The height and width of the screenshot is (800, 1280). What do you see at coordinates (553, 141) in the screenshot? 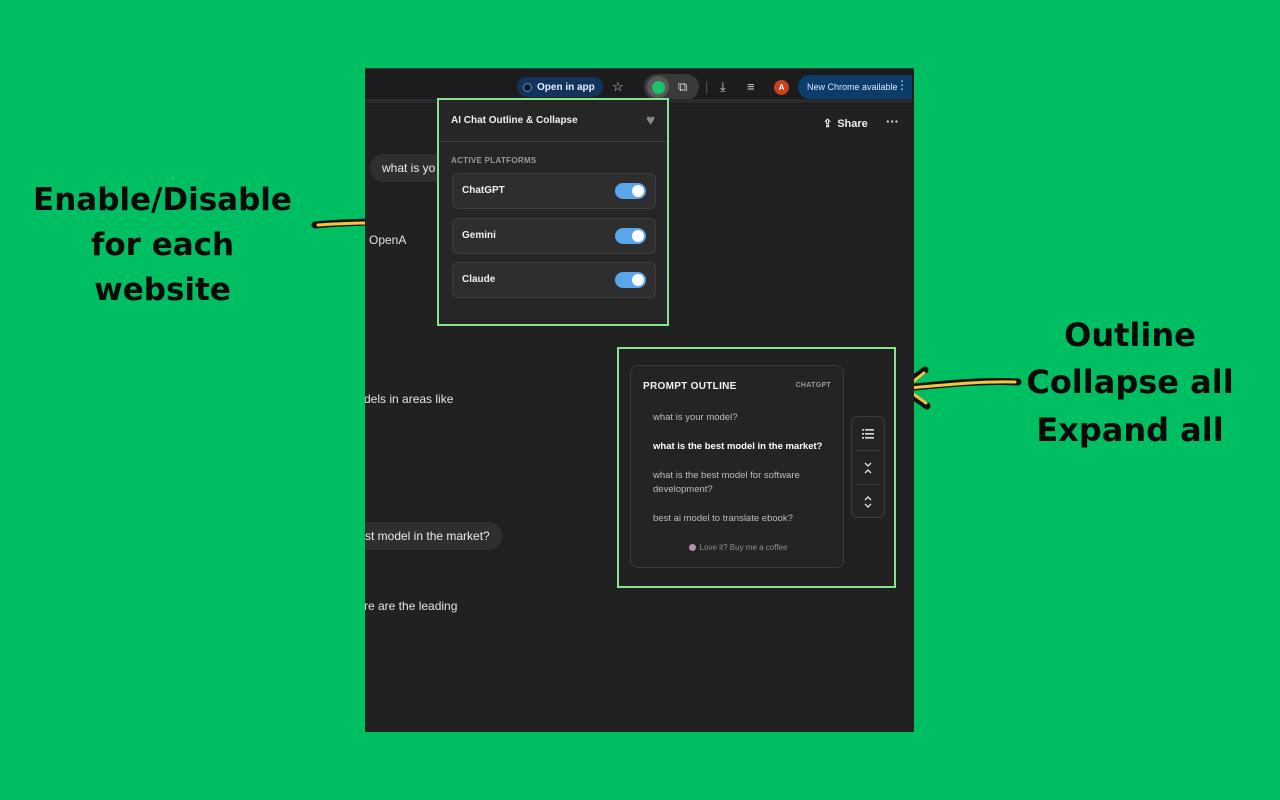
I see `divider` at bounding box center [553, 141].